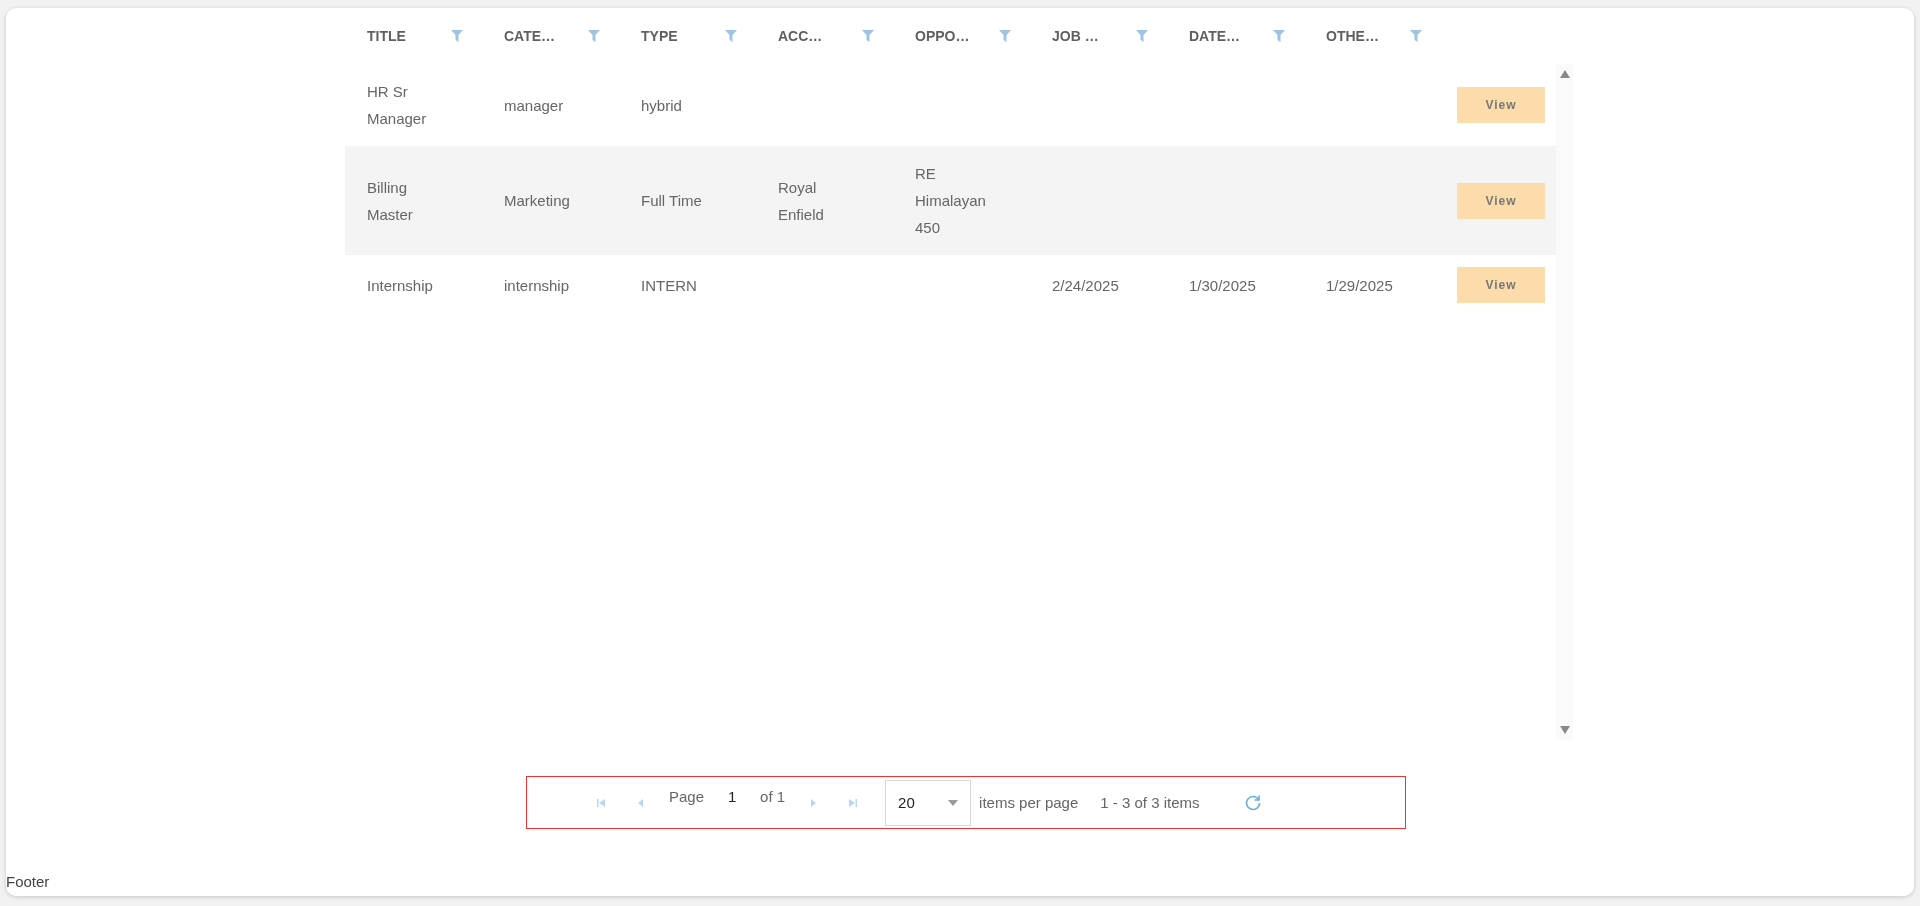 The image size is (1920, 906). Describe the element at coordinates (390, 200) in the screenshot. I see `table-cell: Billing Master` at that location.